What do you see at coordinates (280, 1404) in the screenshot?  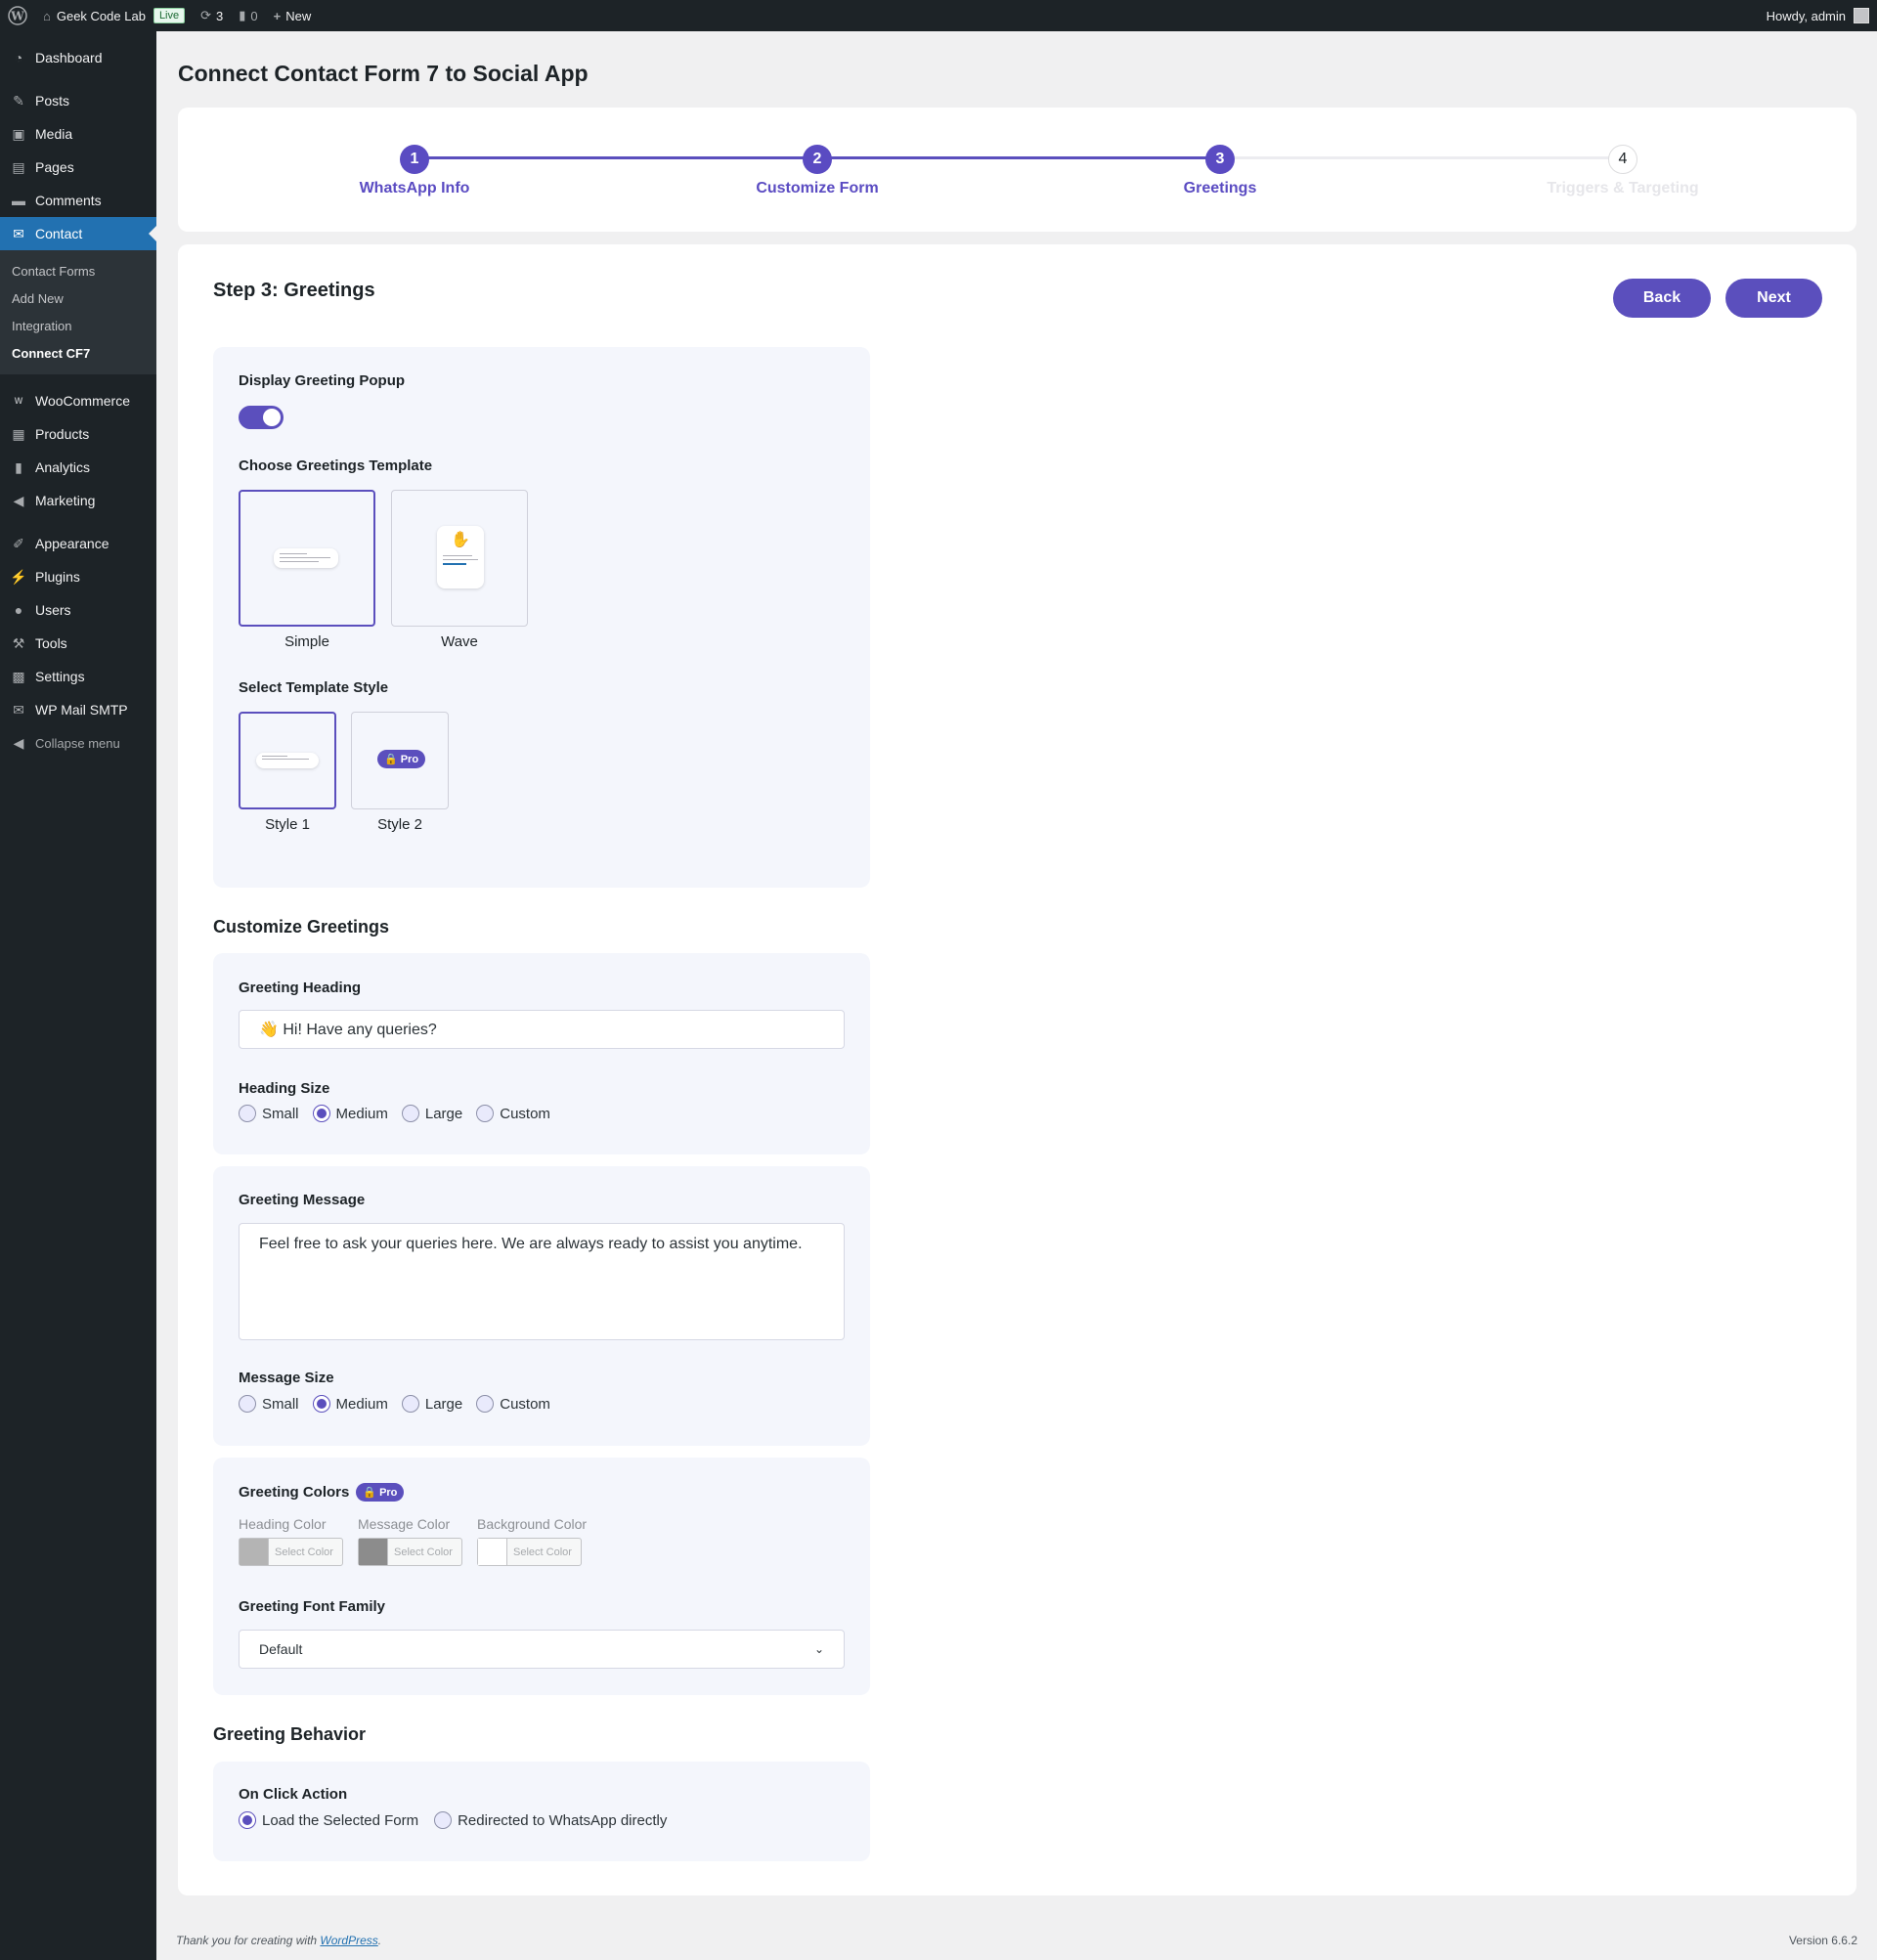 I see `radio-label: Small` at bounding box center [280, 1404].